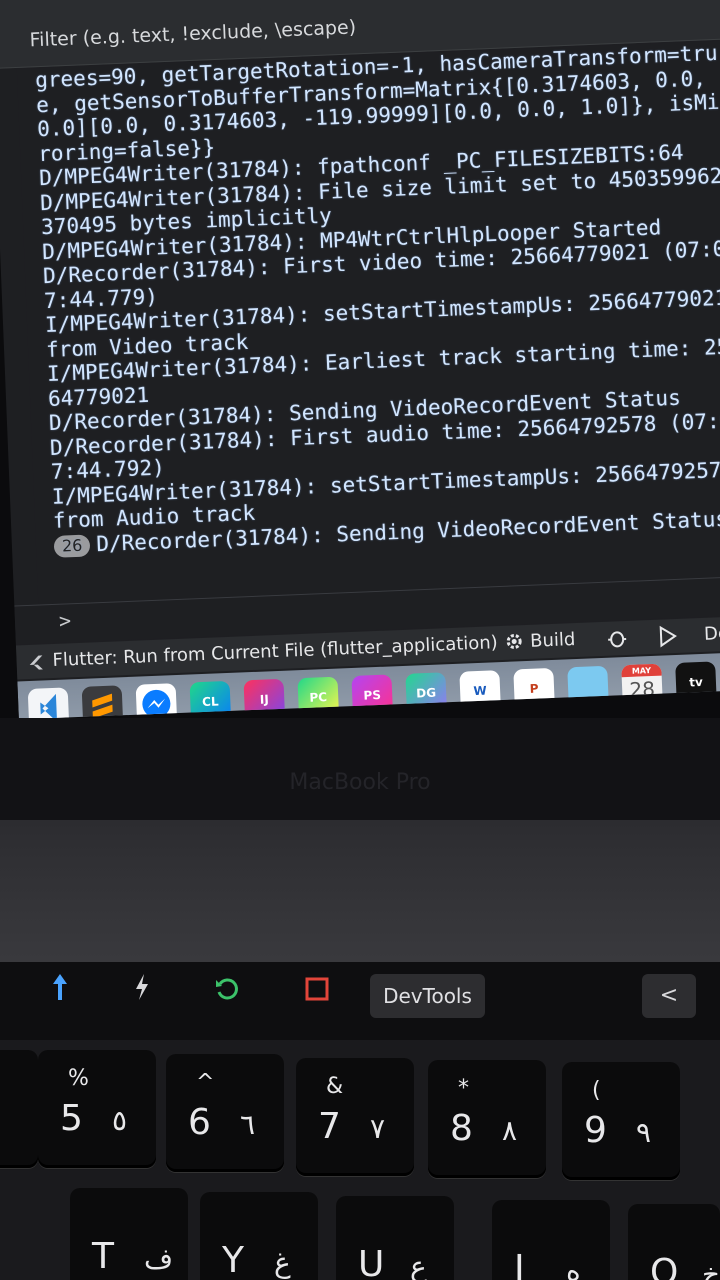 Image resolution: width=720 pixels, height=1280 pixels. Describe the element at coordinates (596, 1090) in the screenshot. I see `key-symbol: (` at that location.